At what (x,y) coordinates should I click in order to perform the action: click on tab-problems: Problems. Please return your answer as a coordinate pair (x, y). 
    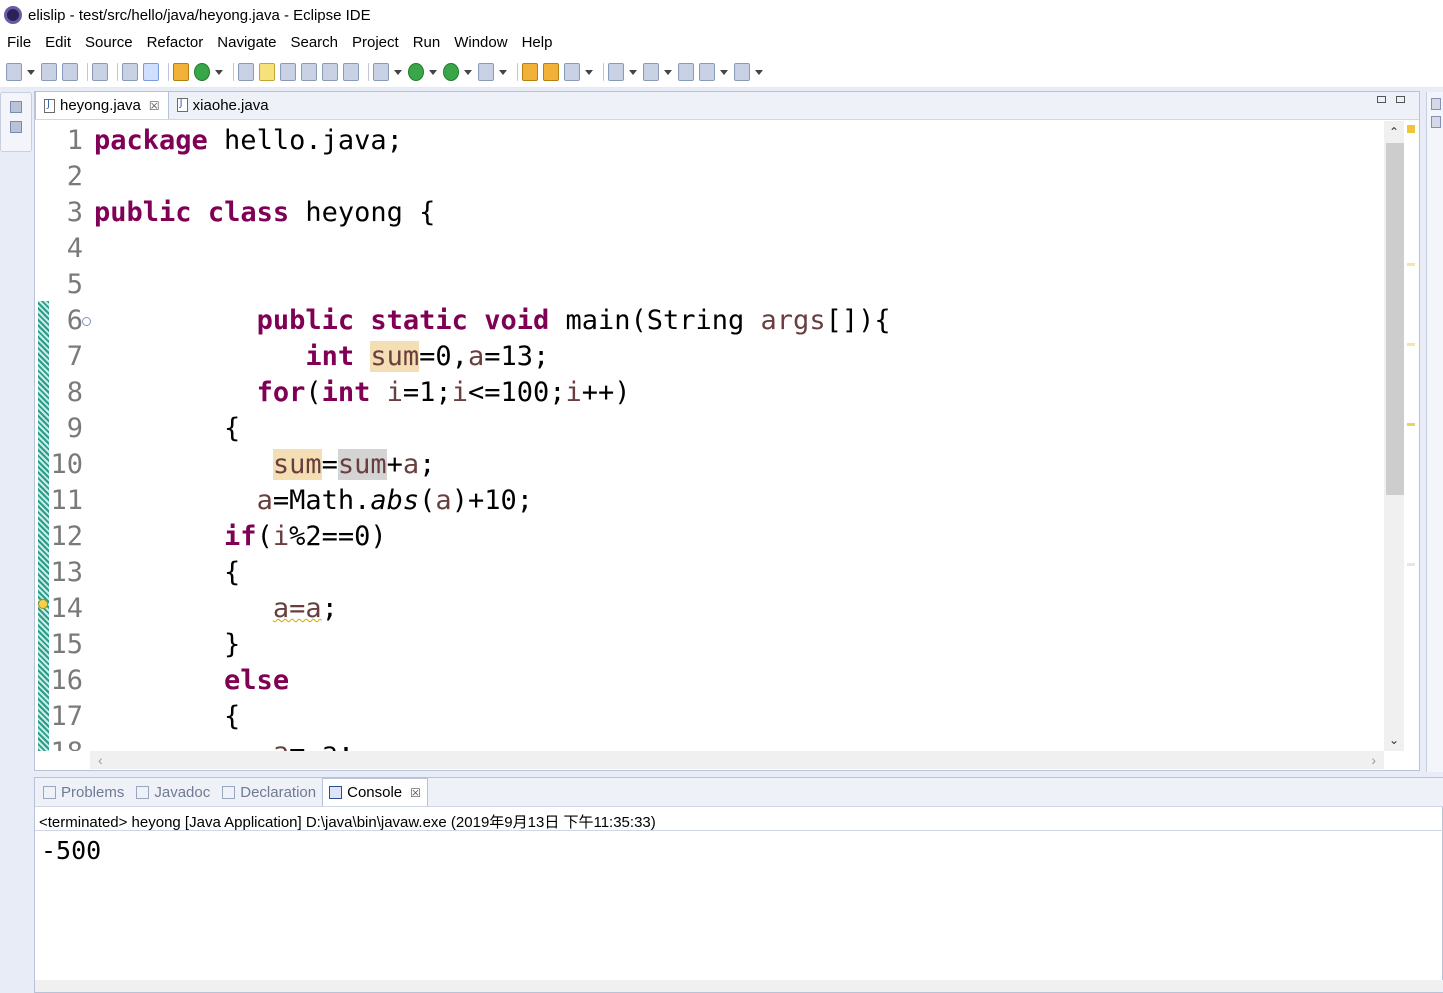
    Looking at the image, I should click on (83, 792).